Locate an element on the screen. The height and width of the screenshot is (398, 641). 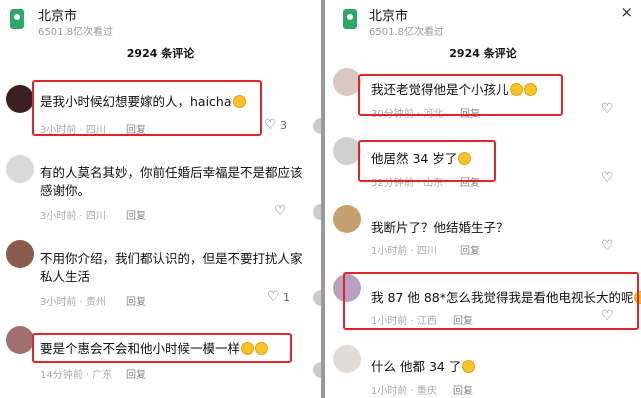
close-icon: × is located at coordinates (626, 12).